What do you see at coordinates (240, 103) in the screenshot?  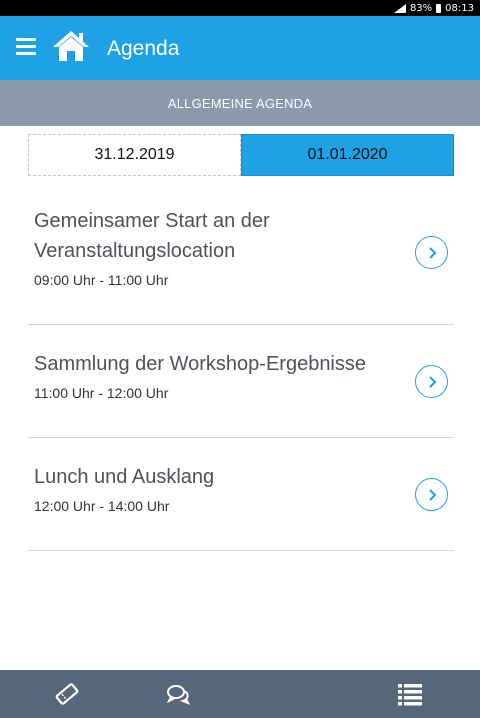 I see `section-header: ALLGEMEINE AGENDA` at bounding box center [240, 103].